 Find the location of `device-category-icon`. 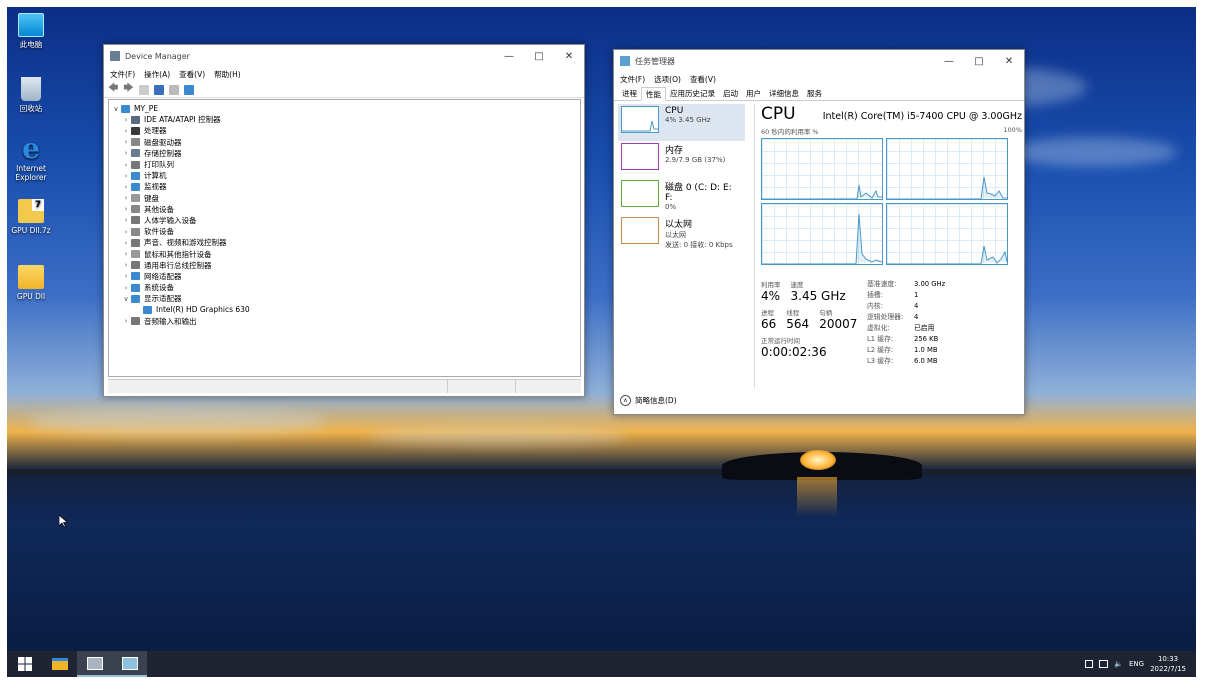

device-category-icon is located at coordinates (135, 254).